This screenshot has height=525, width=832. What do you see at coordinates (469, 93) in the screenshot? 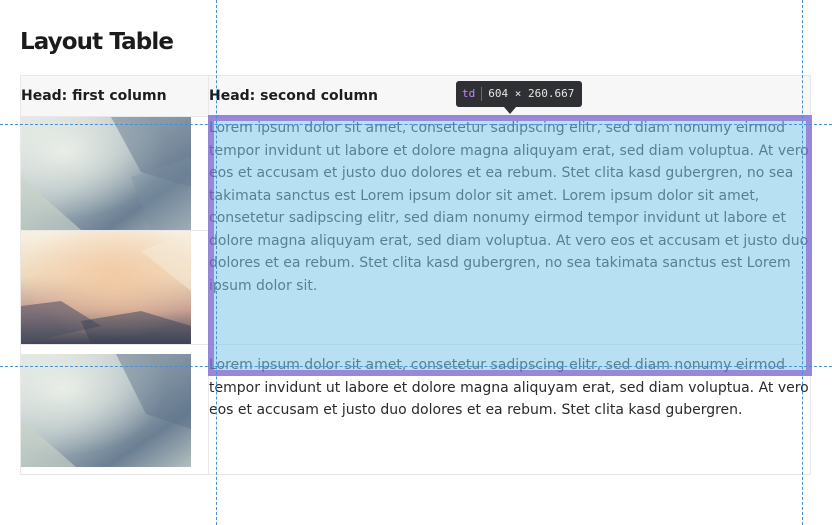
I see `tooltip-tag-name: td` at bounding box center [469, 93].